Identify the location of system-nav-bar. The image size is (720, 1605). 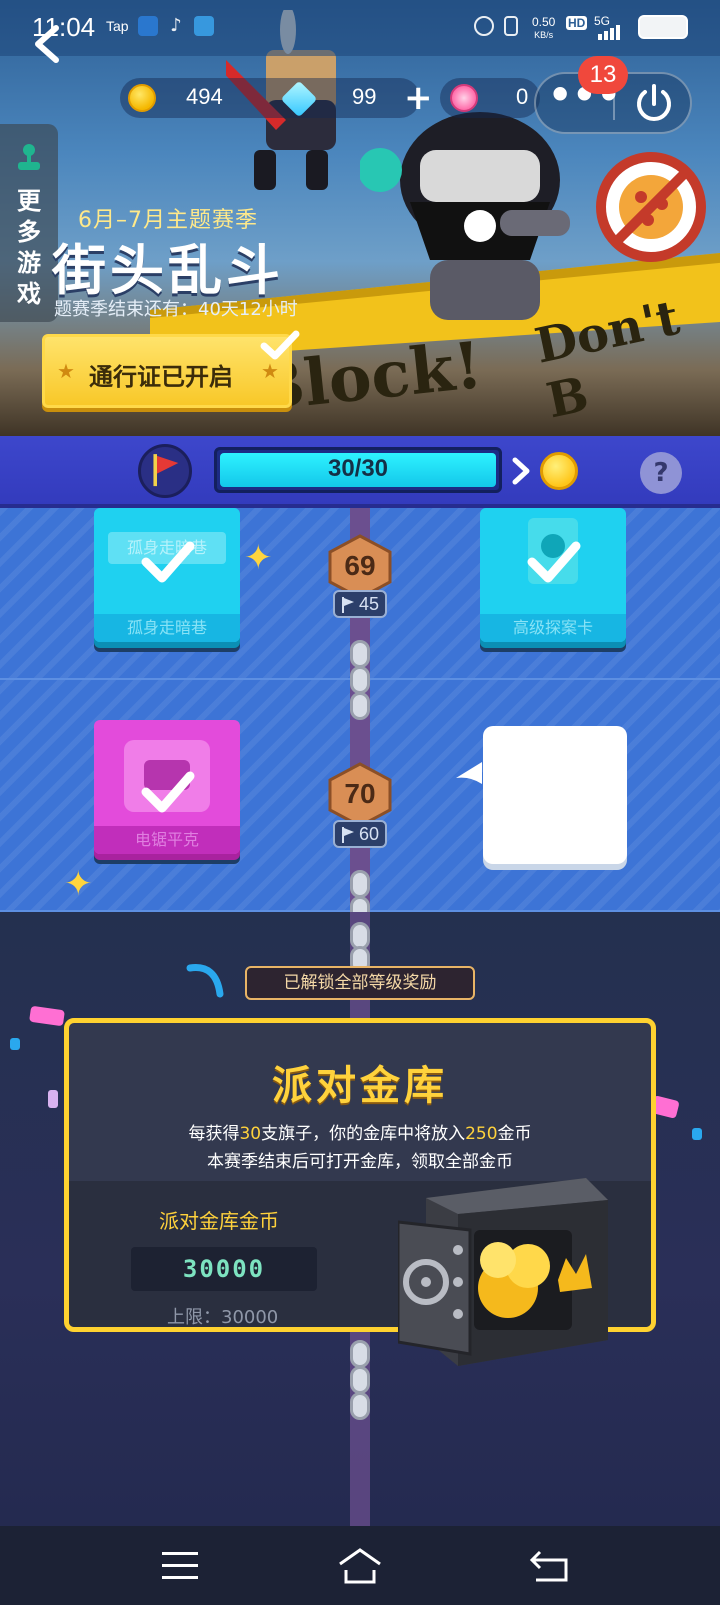
(360, 1565).